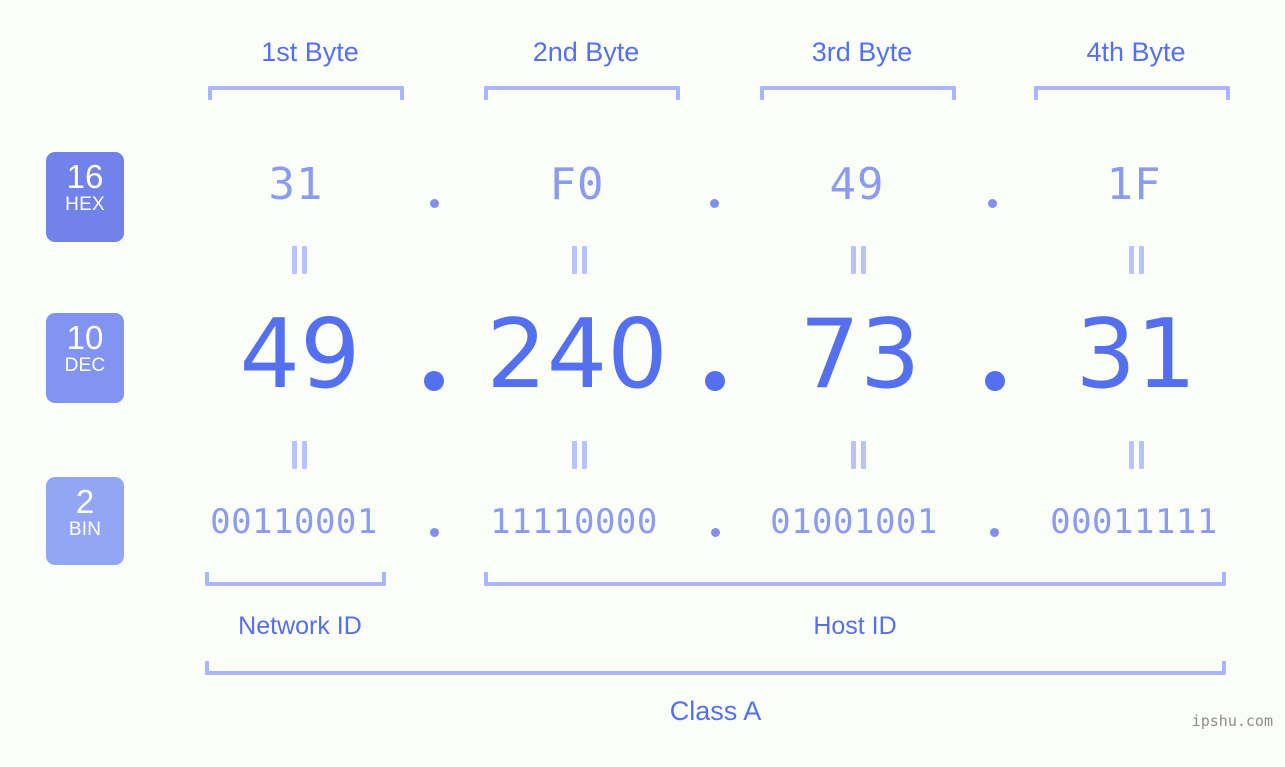 This screenshot has width=1285, height=767. I want to click on host-id-label: Host ID, so click(855, 626).